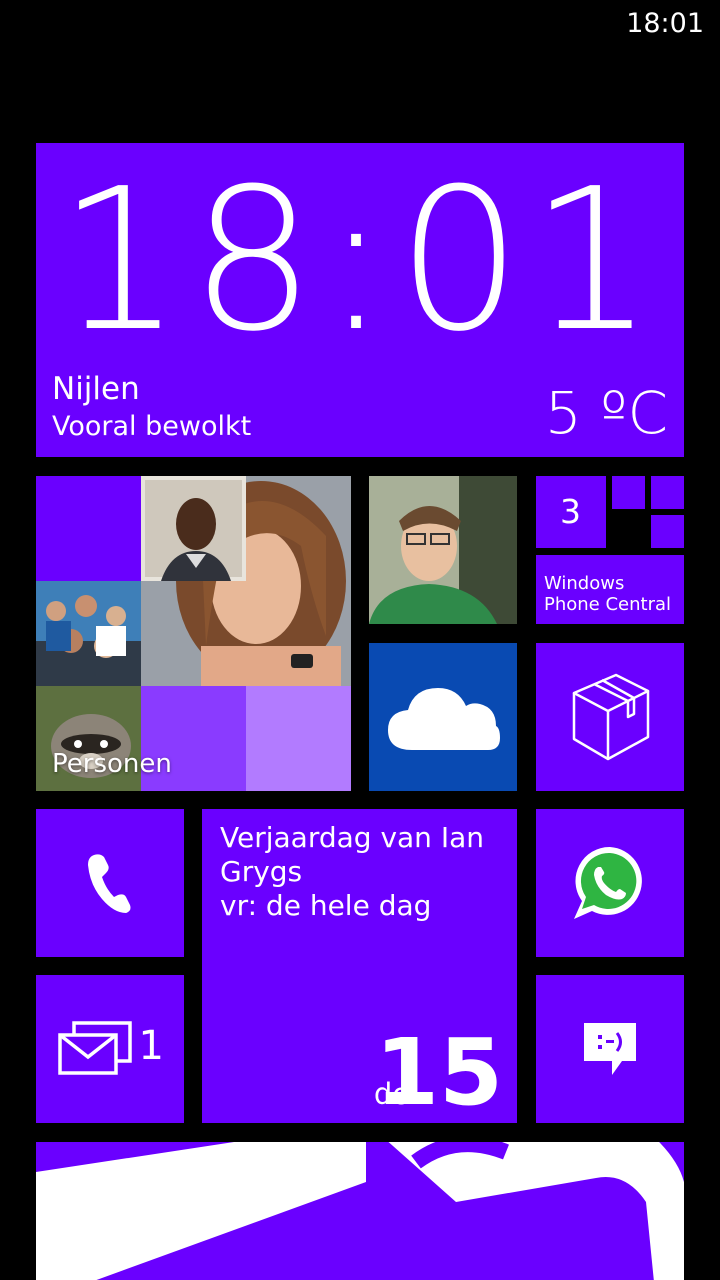  I want to click on clock-display: 18:01, so click(360, 261).